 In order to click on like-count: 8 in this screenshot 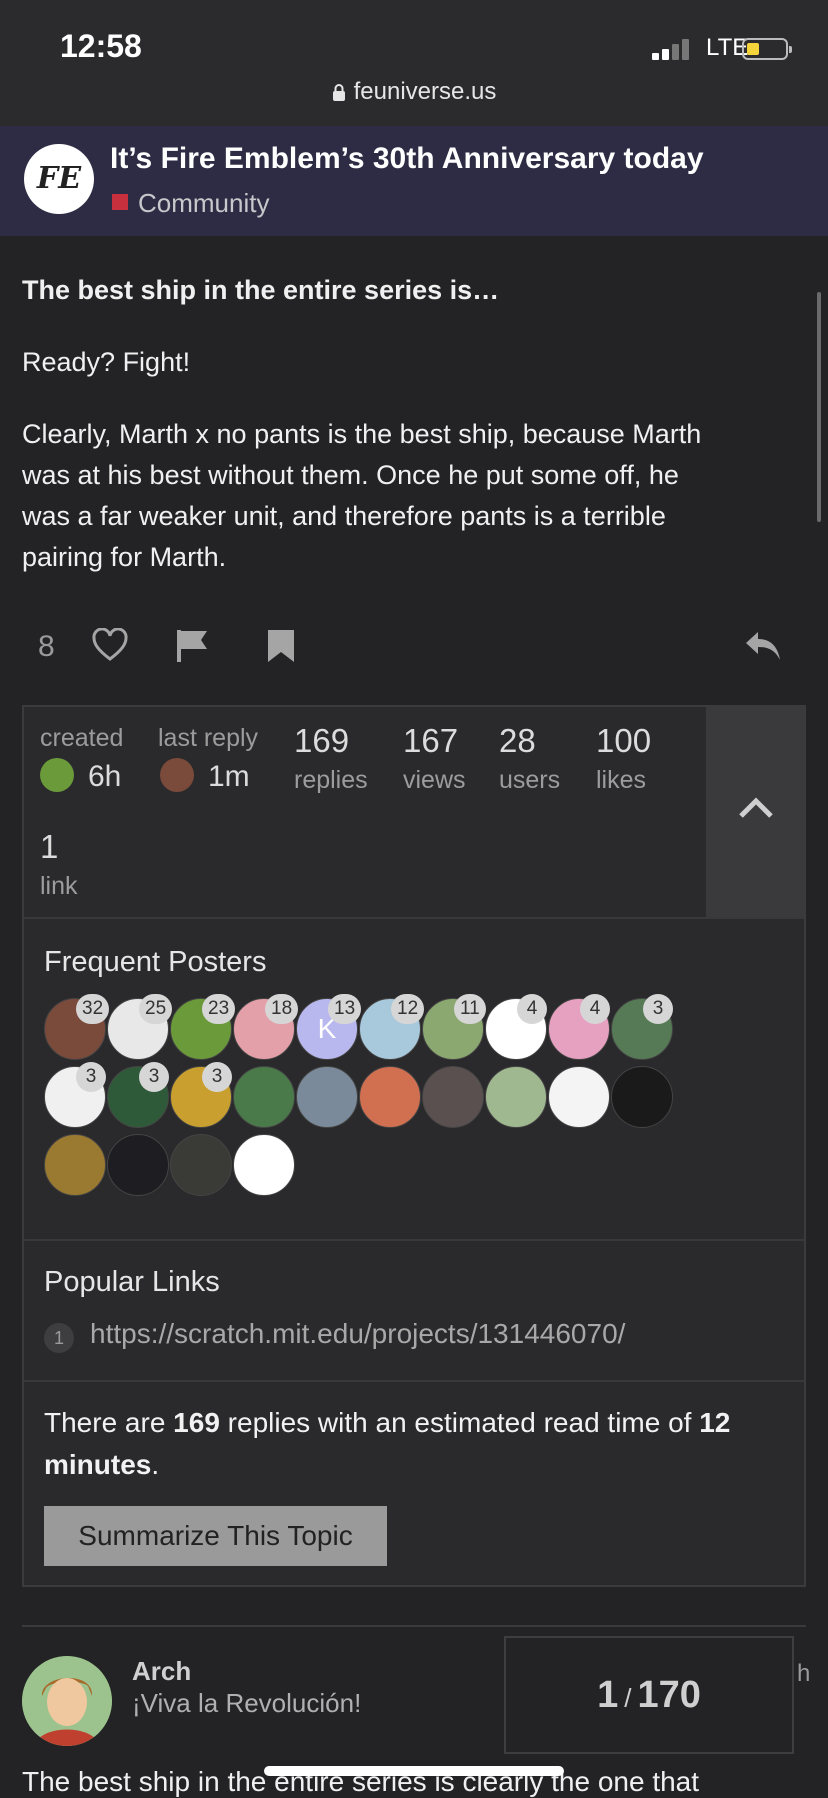, I will do `click(46, 647)`.